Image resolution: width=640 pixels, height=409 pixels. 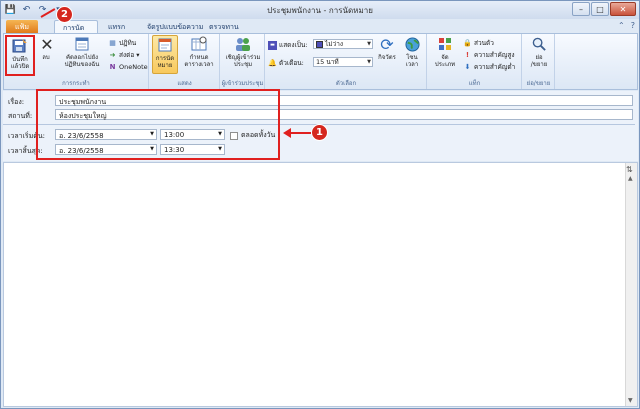 I want to click on annotation-badge-2: 2, so click(x=64, y=14).